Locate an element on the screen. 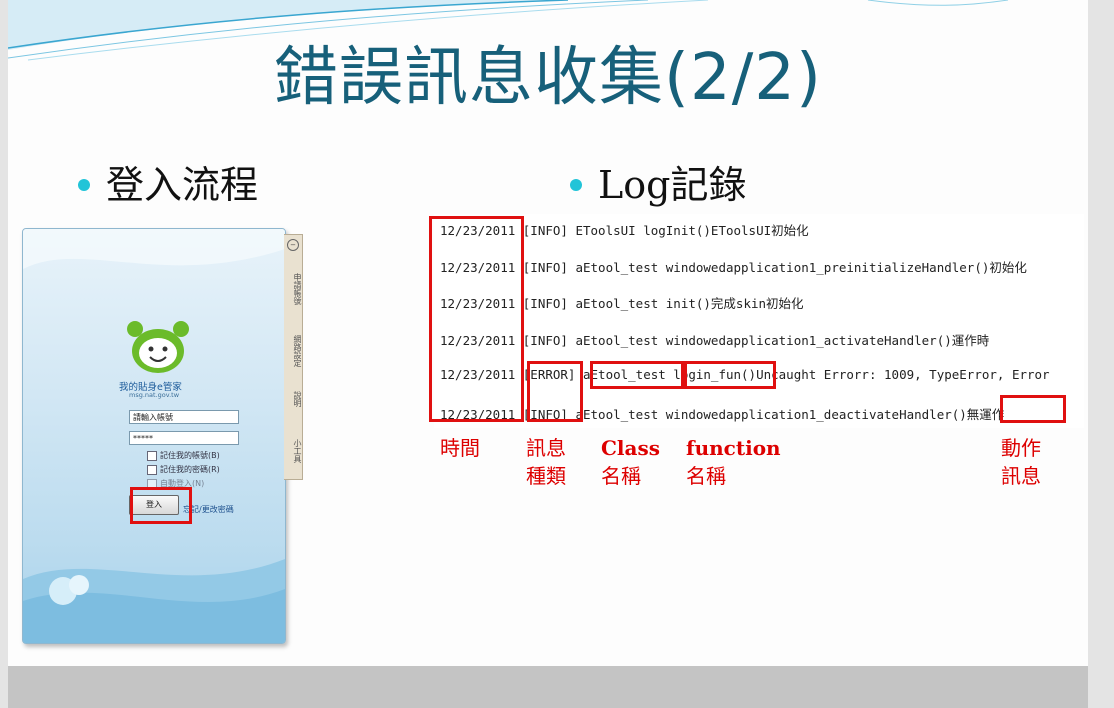 The height and width of the screenshot is (708, 1114). label-action-message-line1: 動作 is located at coordinates (1021, 448).